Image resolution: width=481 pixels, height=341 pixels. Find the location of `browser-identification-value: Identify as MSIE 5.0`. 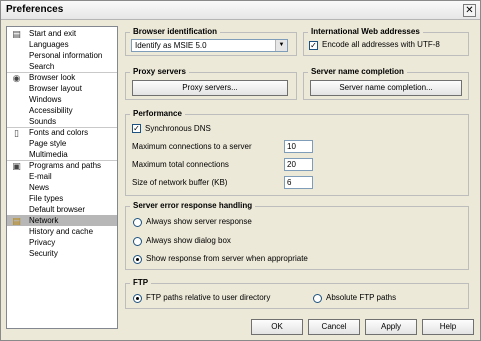

browser-identification-value: Identify as MSIE 5.0 is located at coordinates (171, 45).